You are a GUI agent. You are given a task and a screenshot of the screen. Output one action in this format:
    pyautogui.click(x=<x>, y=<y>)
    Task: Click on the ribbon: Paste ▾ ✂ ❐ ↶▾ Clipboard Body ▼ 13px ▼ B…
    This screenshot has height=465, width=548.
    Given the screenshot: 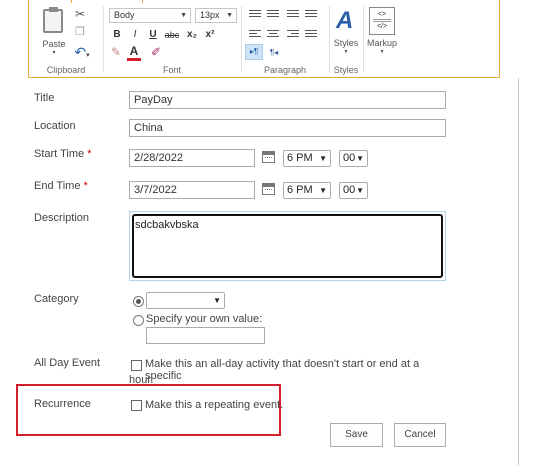 What is the action you would take?
    pyautogui.click(x=264, y=39)
    